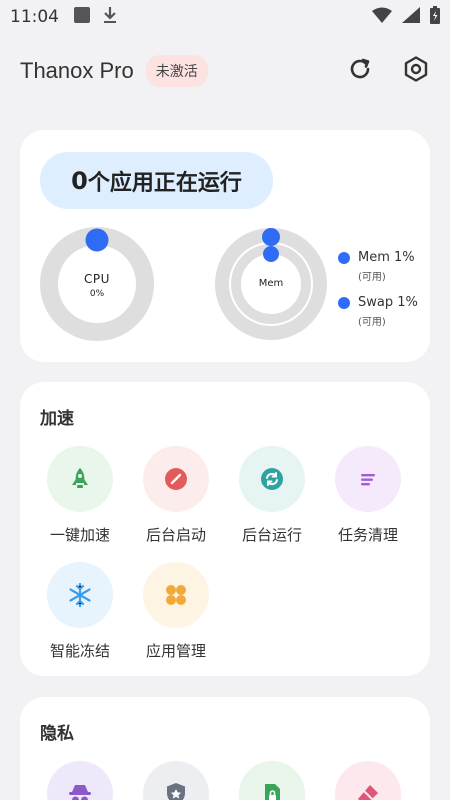  What do you see at coordinates (80, 595) in the screenshot?
I see `snowflake-icon` at bounding box center [80, 595].